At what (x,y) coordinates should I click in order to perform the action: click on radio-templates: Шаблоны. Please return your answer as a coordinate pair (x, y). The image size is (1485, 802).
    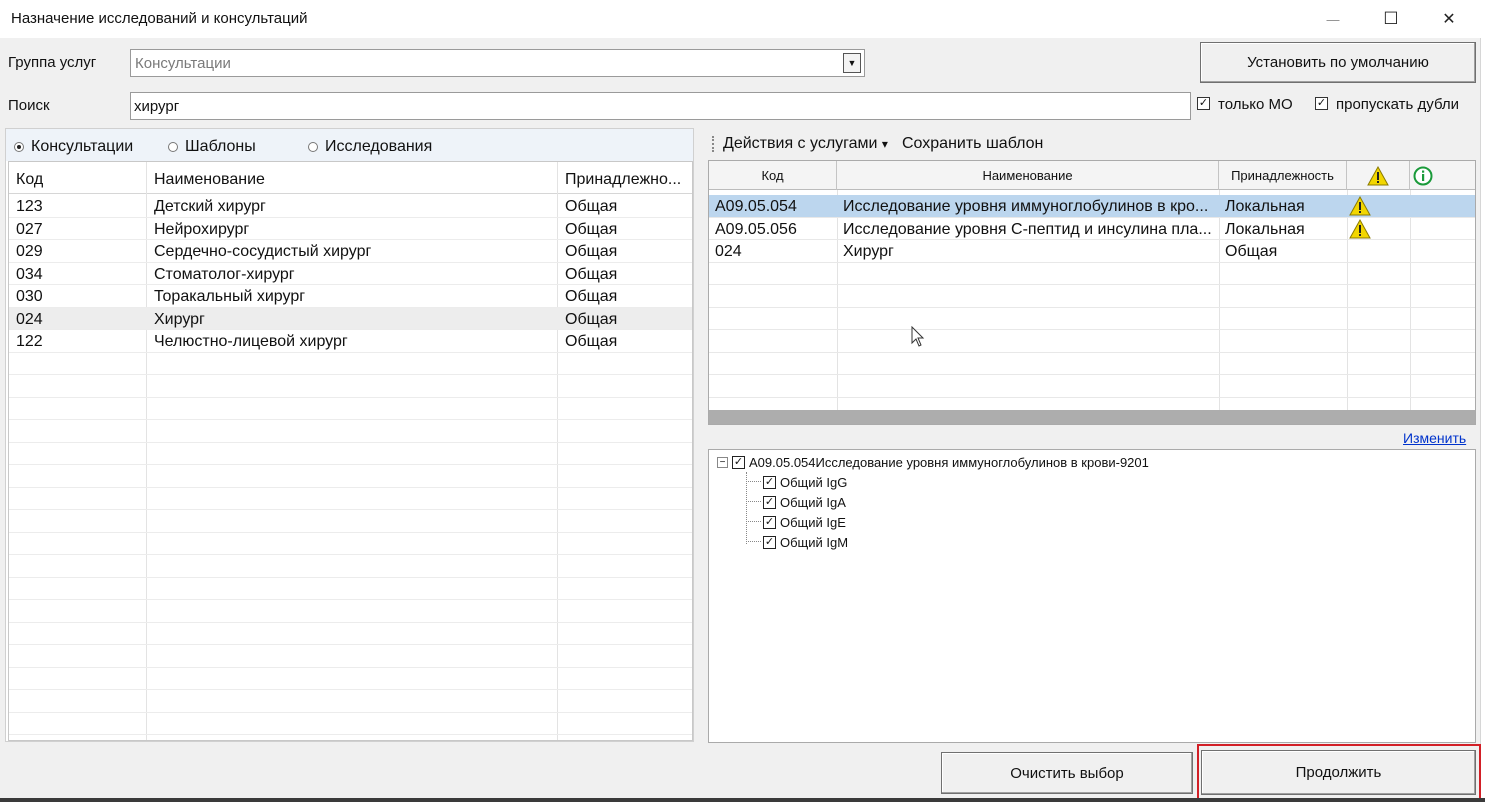
    Looking at the image, I should click on (212, 147).